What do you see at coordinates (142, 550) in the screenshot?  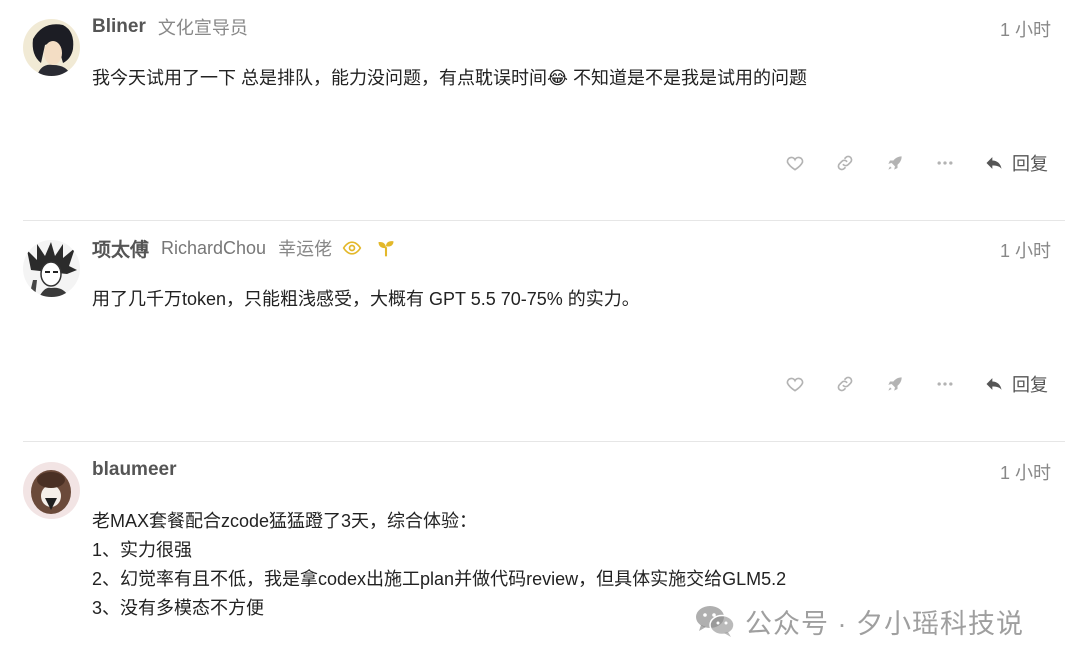 I see `post-line: 1、实力很强` at bounding box center [142, 550].